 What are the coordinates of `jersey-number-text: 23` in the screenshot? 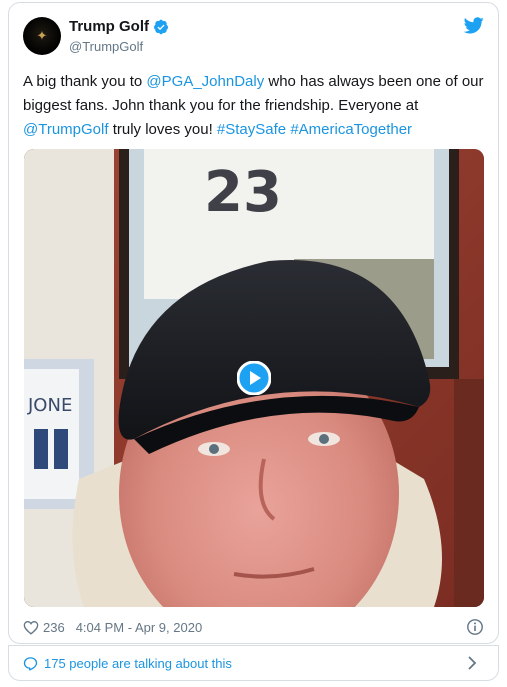 It's located at (243, 192).